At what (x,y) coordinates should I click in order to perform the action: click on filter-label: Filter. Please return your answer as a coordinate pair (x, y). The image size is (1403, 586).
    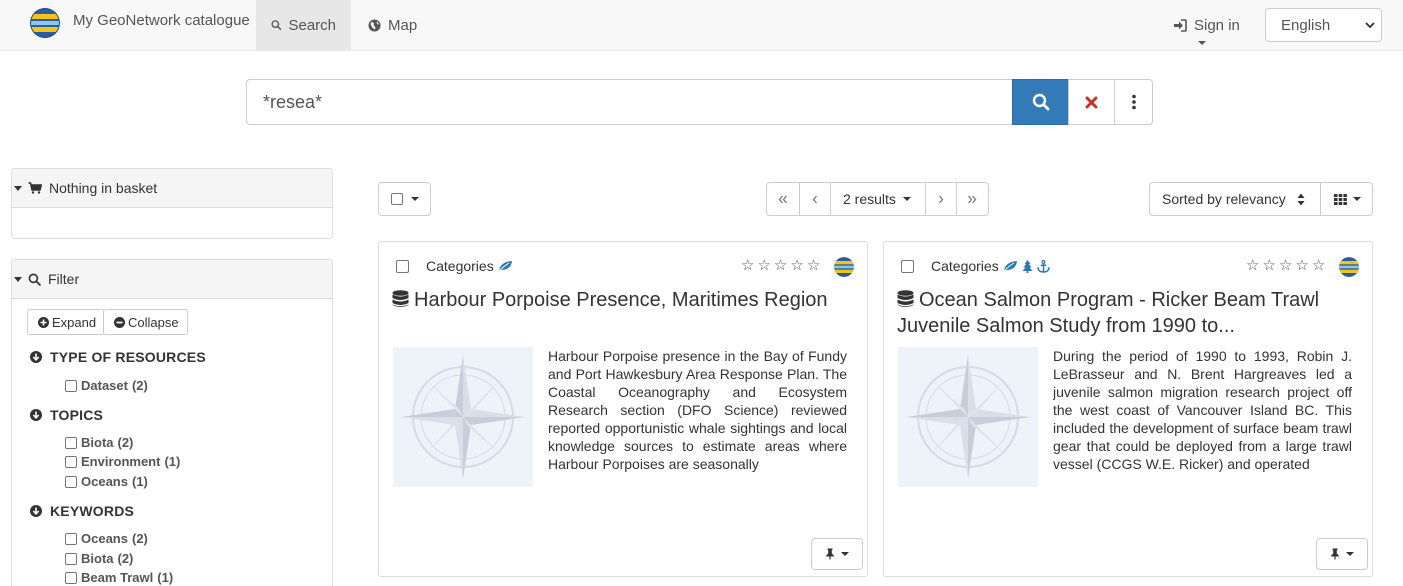
    Looking at the image, I should click on (64, 279).